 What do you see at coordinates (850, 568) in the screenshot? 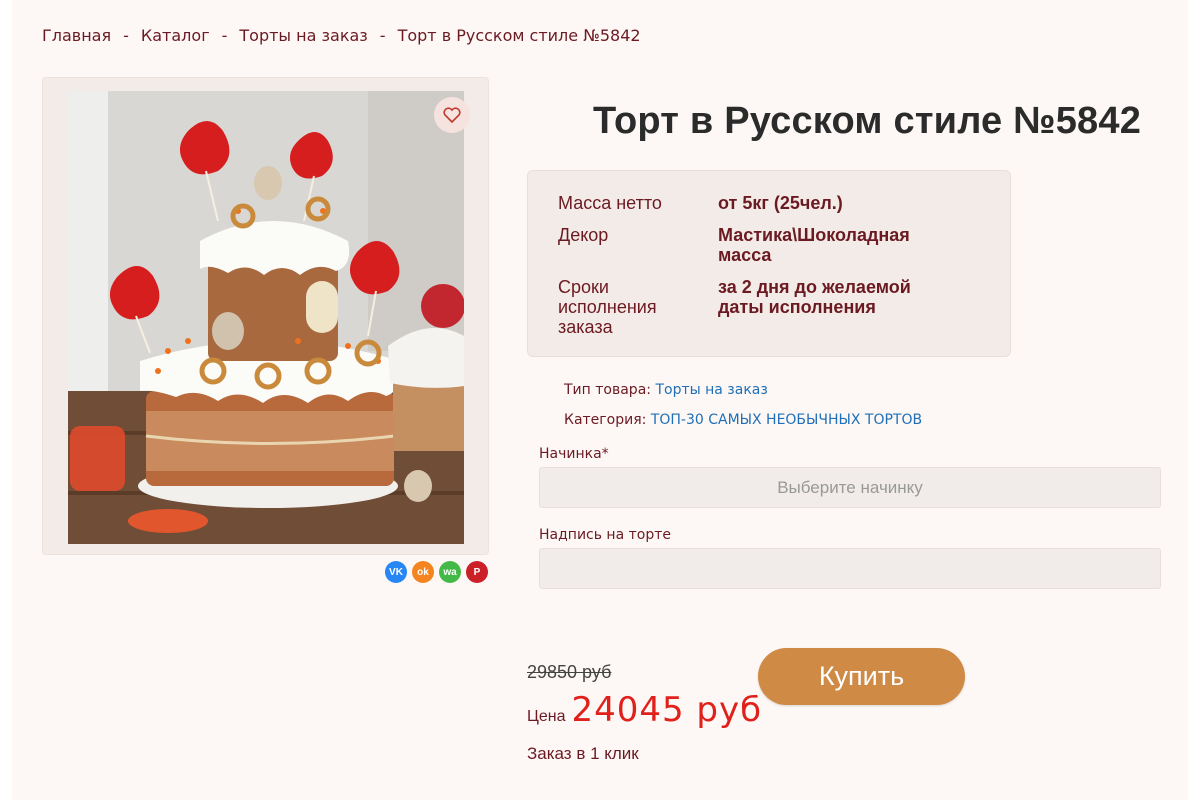
I see `inscription-input` at bounding box center [850, 568].